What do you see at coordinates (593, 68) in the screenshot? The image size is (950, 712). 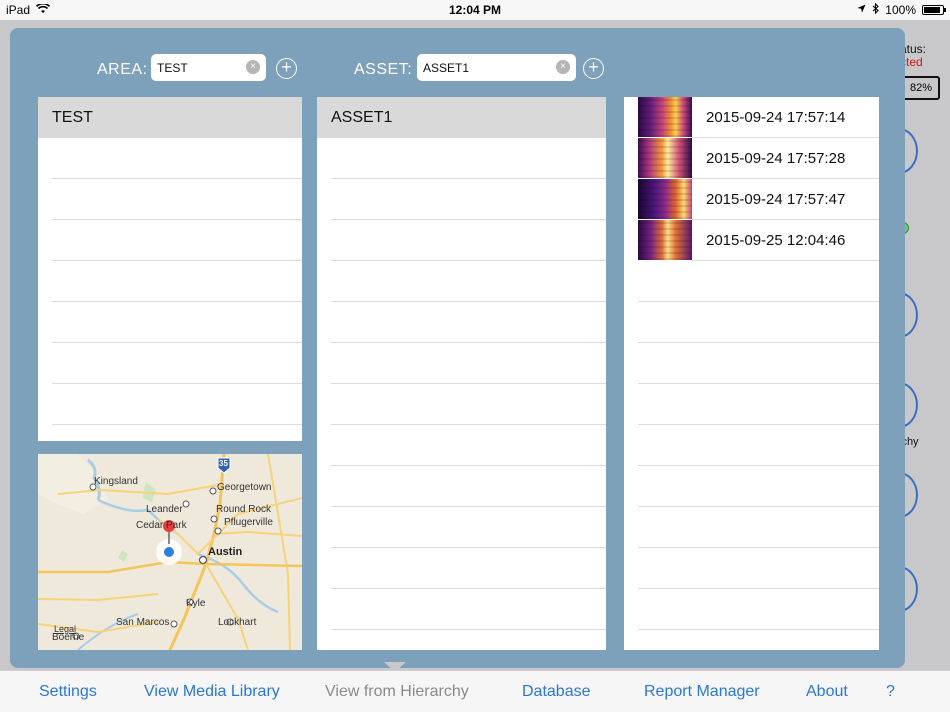 I see `add-asset-button: +` at bounding box center [593, 68].